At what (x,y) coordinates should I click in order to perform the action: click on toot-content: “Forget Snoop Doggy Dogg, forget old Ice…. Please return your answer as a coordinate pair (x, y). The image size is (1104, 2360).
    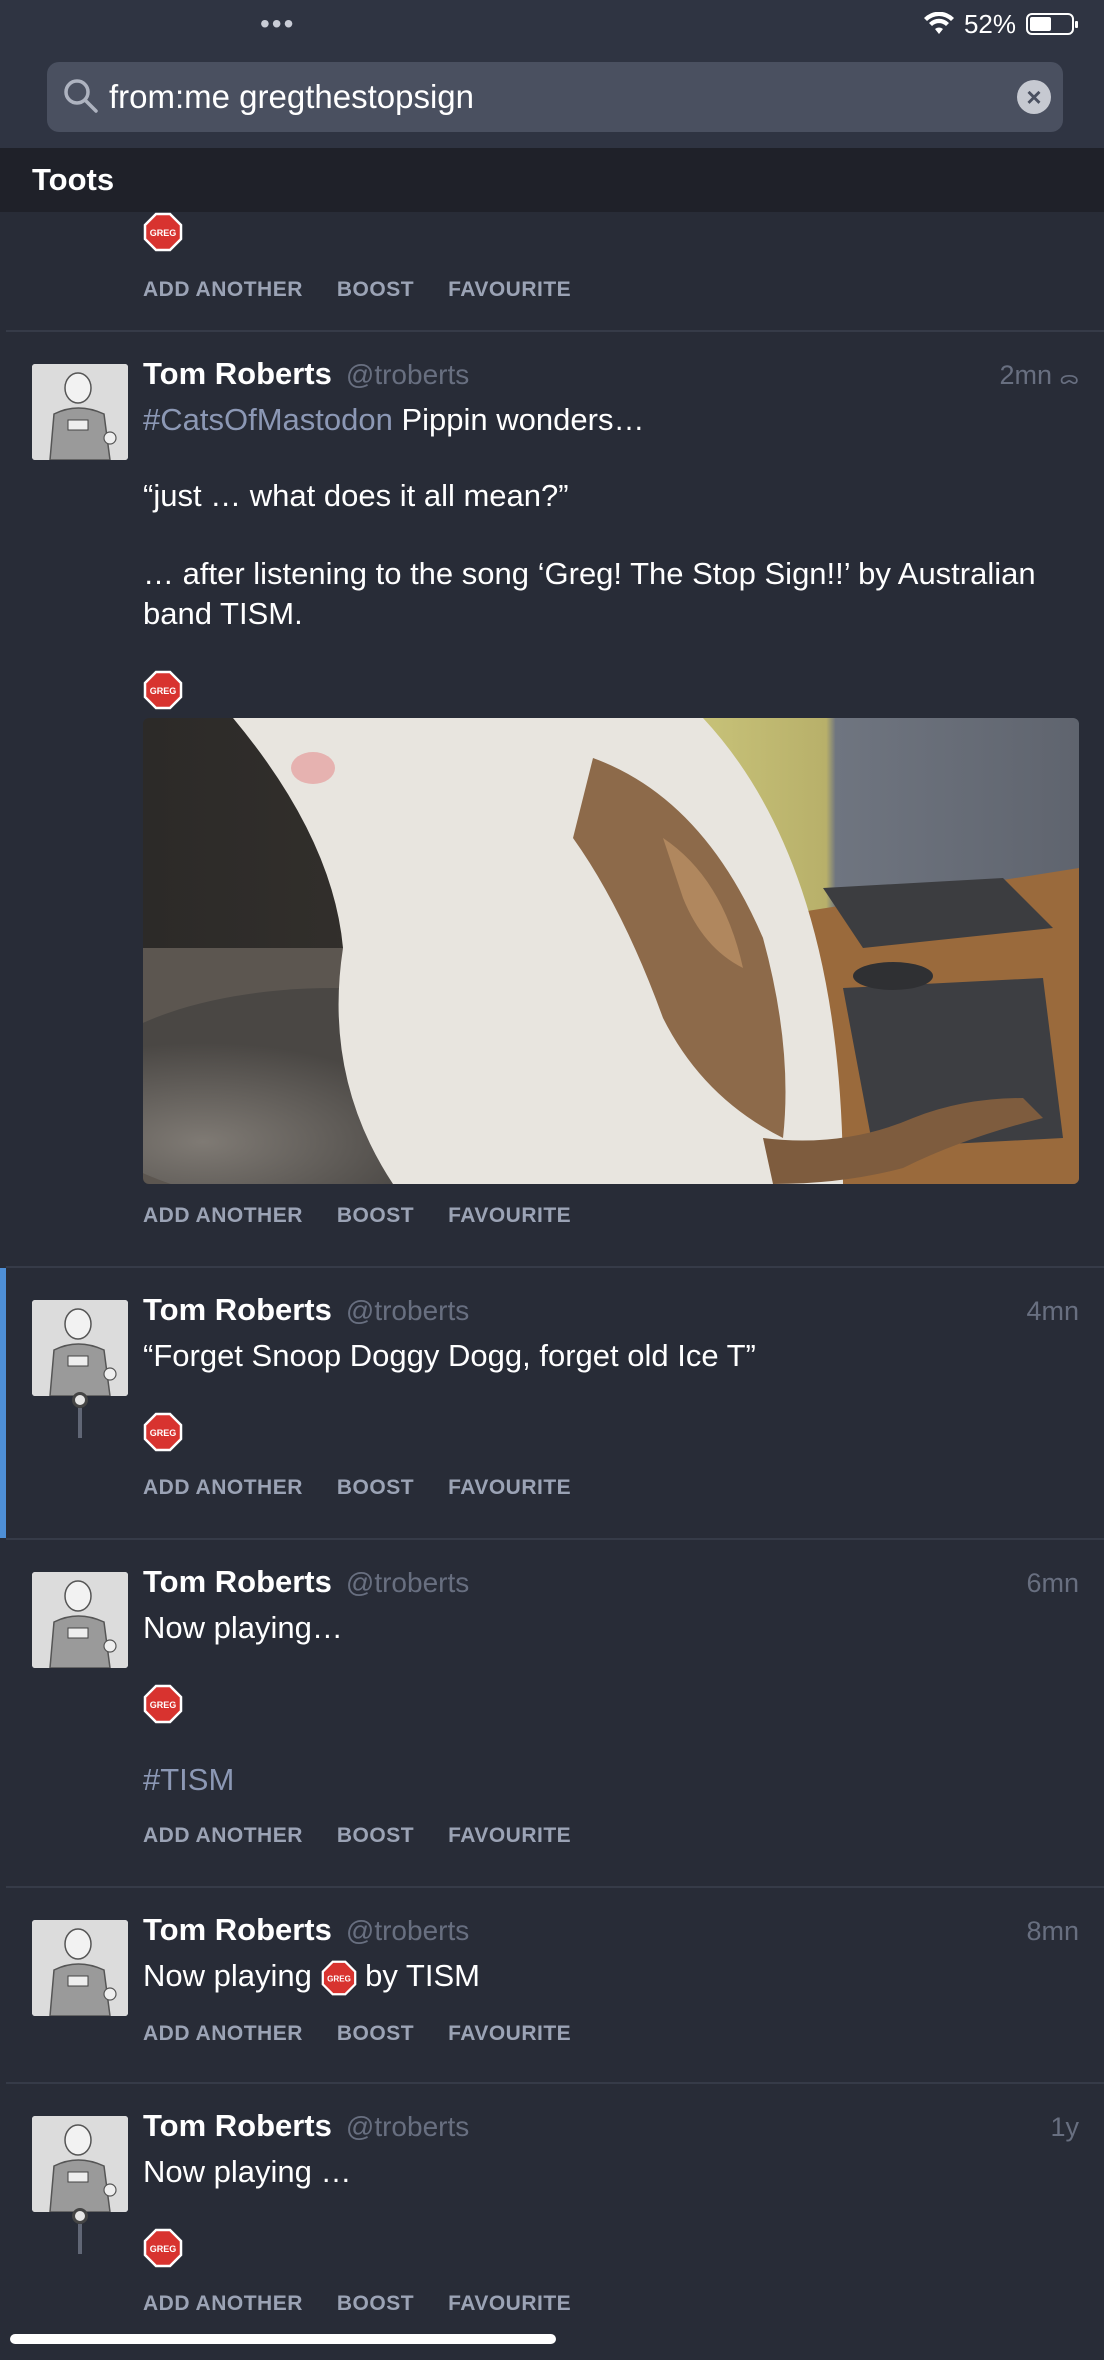
    Looking at the image, I should click on (449, 1355).